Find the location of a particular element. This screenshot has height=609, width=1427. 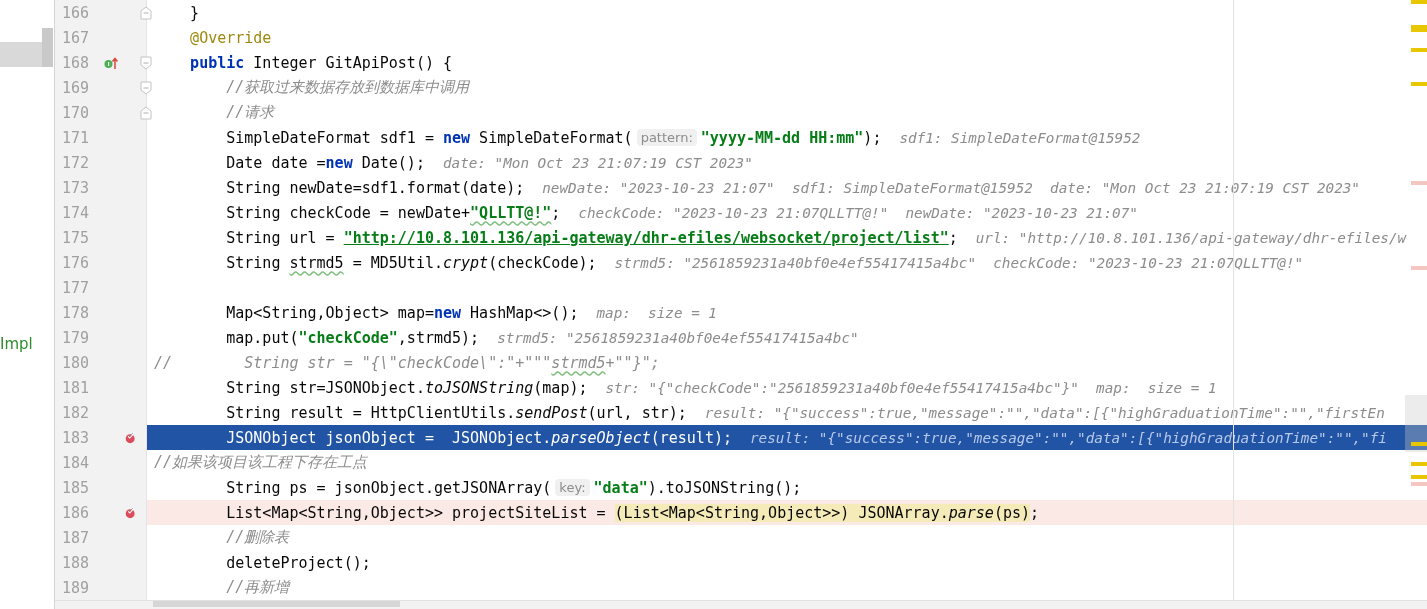

debug-value: str: "{"checkCode":"2561859231a40bf0e4ef55417415a4bc"}" map: size = 1 is located at coordinates (911, 387).